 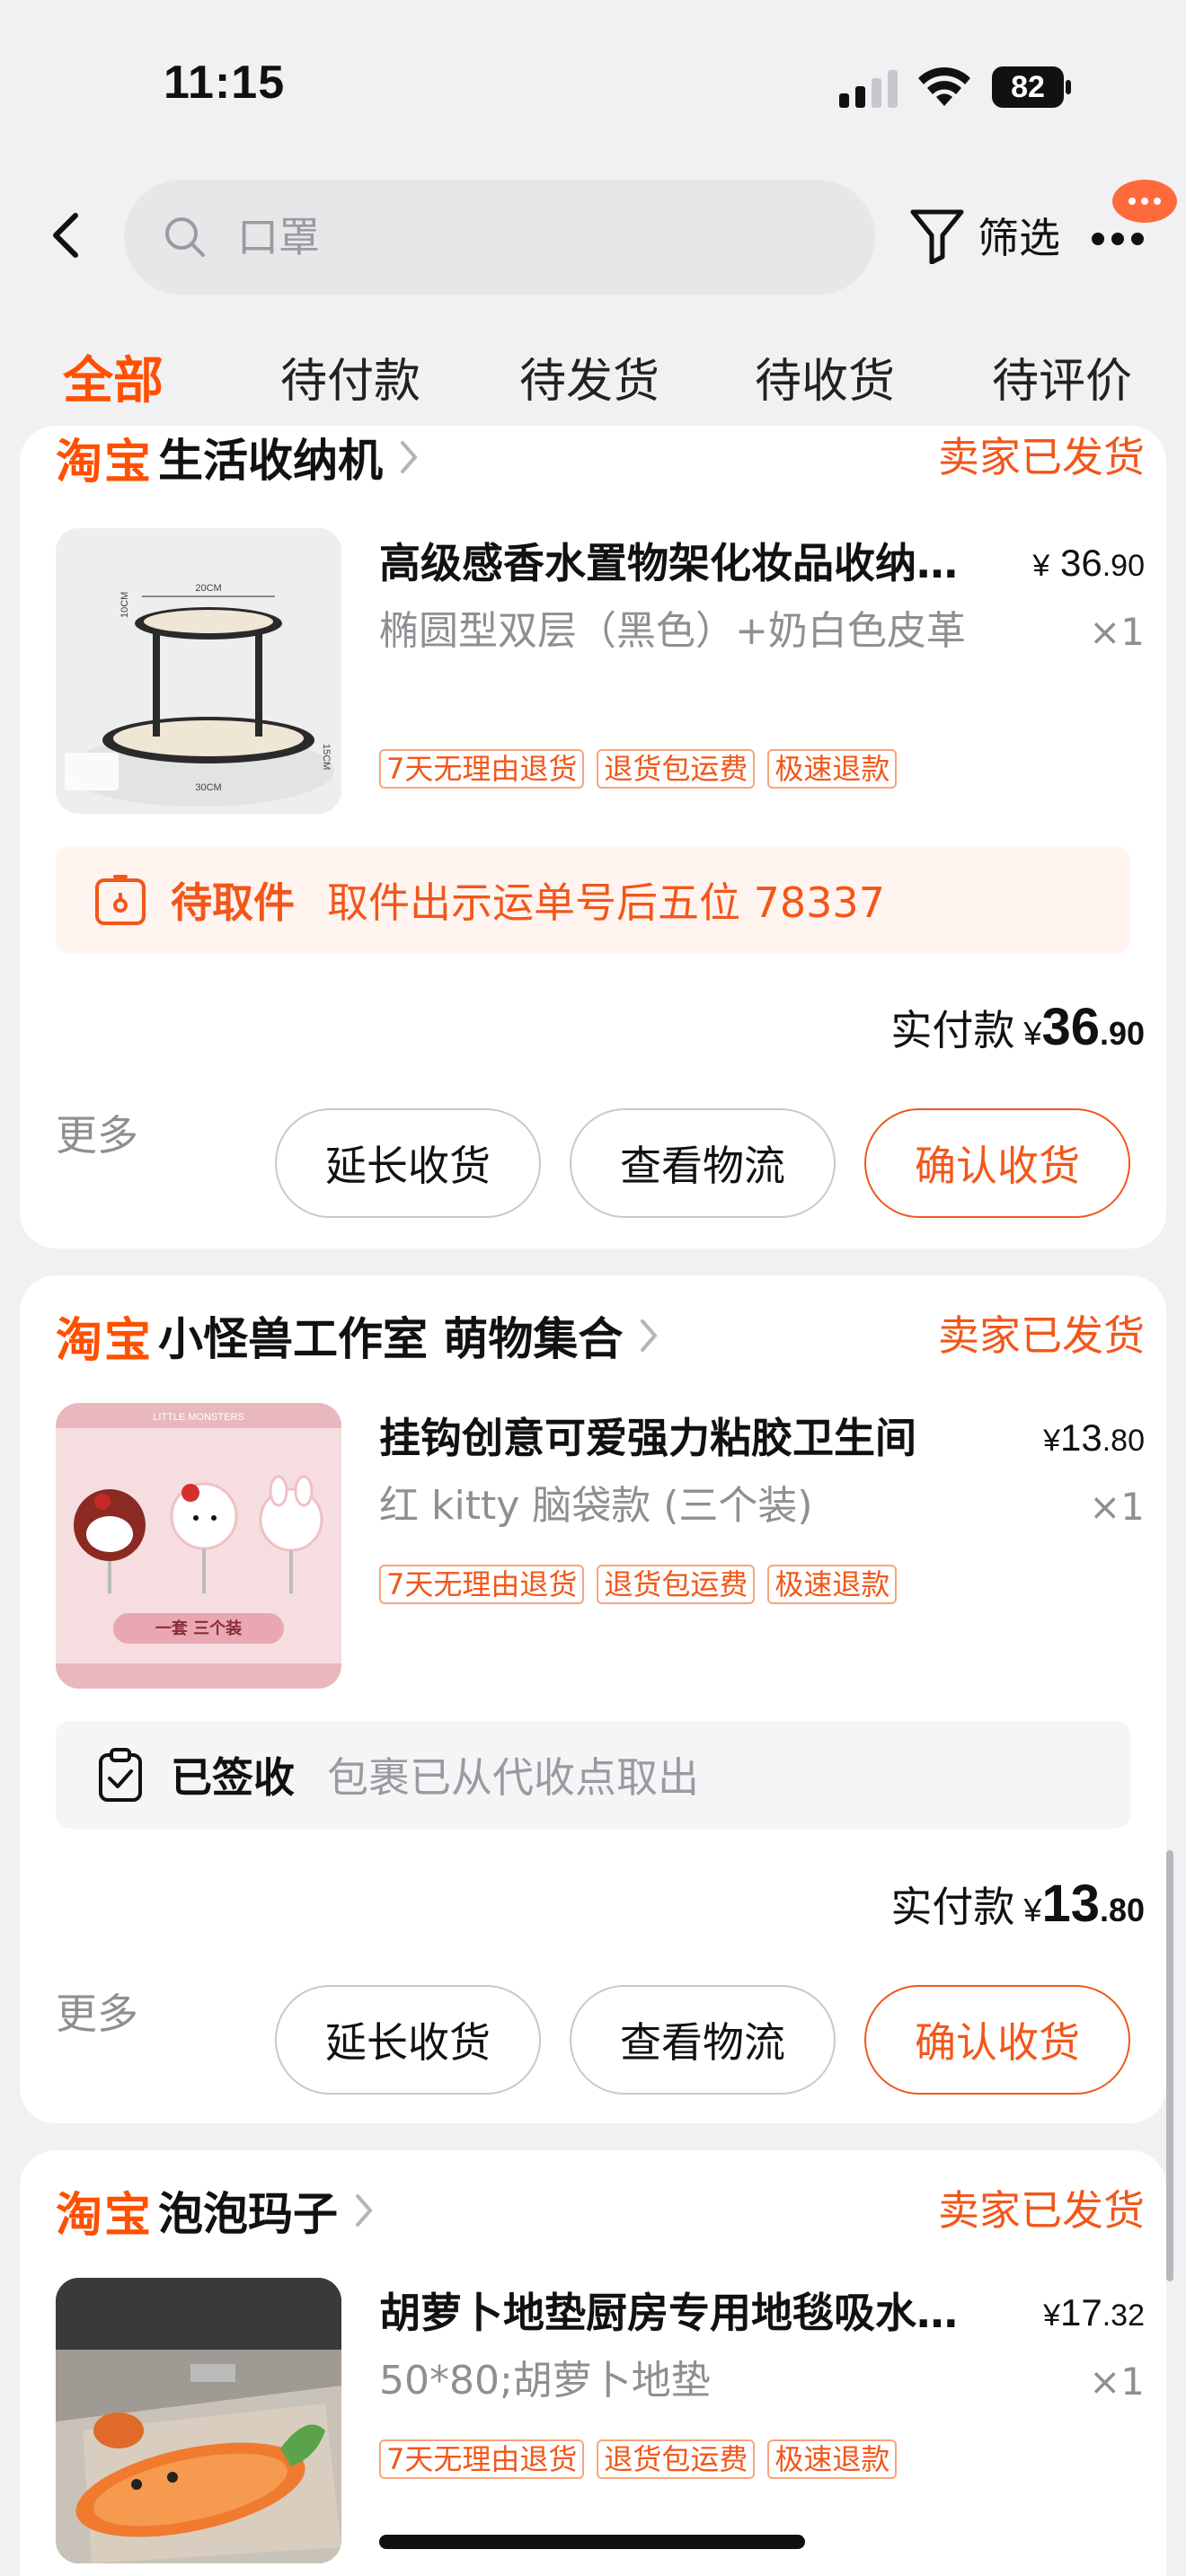 I want to click on product-spec: 椭圆型双层（黑色）+奶白色皮革, so click(x=672, y=631).